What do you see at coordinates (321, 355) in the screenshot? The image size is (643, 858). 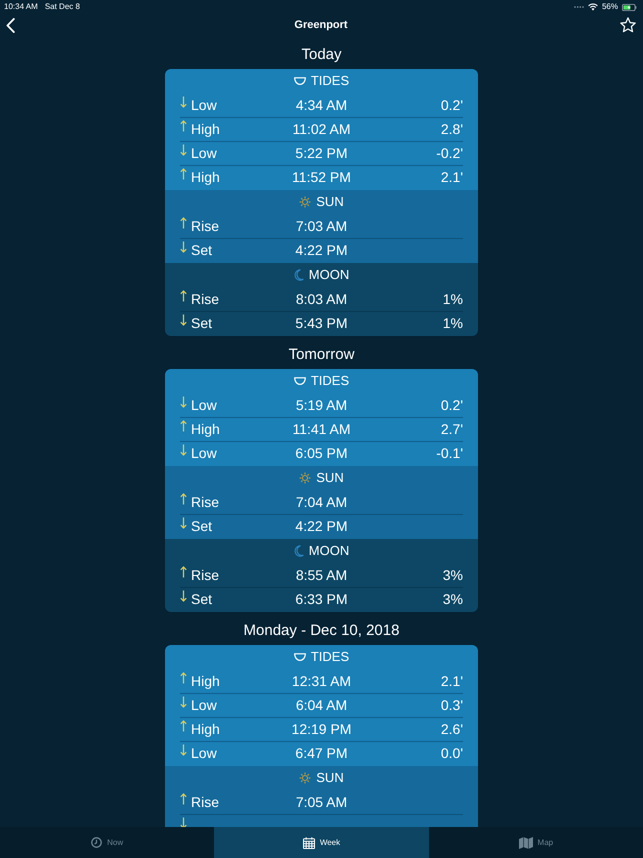 I see `day-heading: Tomorrow` at bounding box center [321, 355].